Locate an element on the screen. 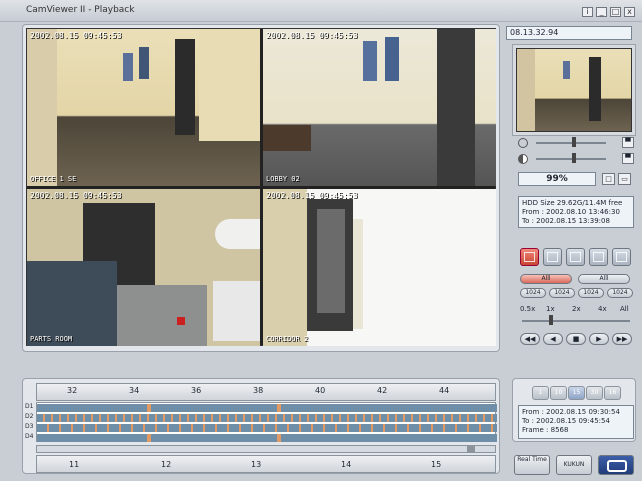  range-to: To : 2002.08.15 09:45:54 is located at coordinates (566, 421).